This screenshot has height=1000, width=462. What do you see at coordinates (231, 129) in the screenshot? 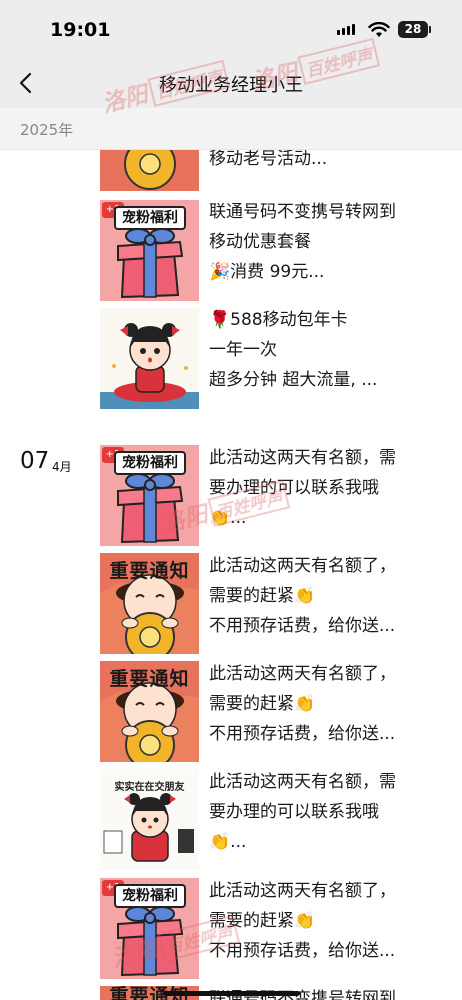
I see `year-header: 2025年` at bounding box center [231, 129].